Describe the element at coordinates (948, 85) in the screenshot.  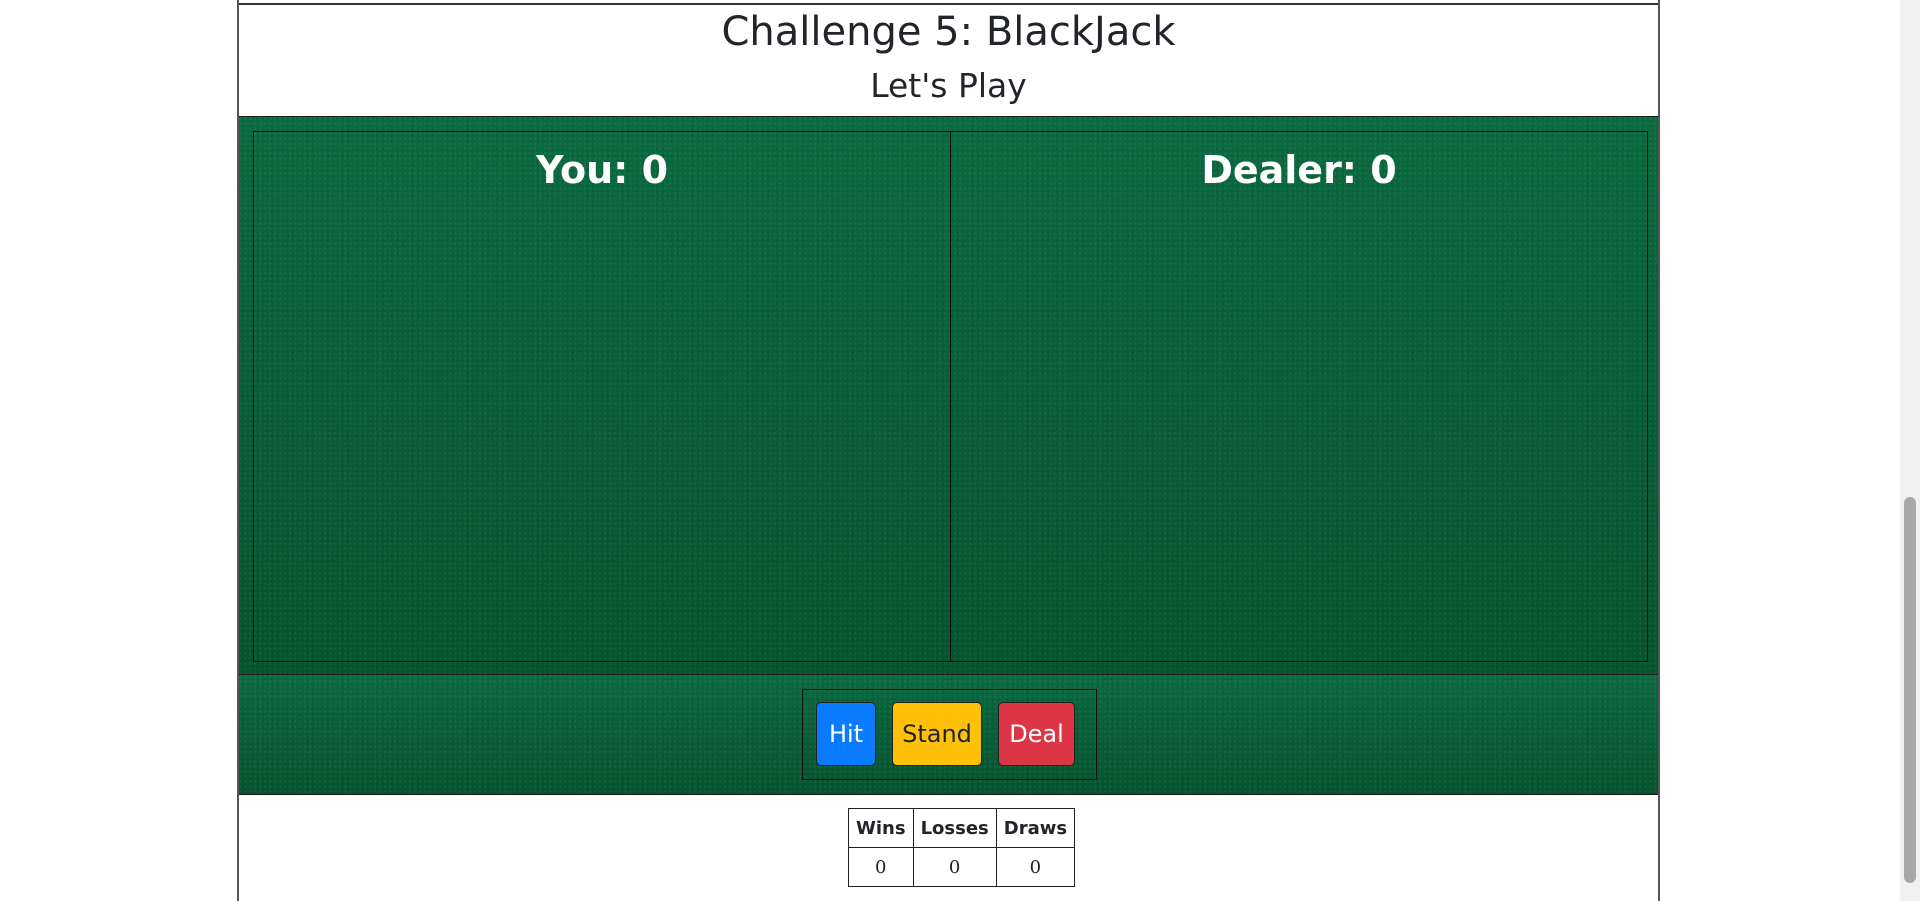
I see `page-subtitle: Let's Play` at that location.